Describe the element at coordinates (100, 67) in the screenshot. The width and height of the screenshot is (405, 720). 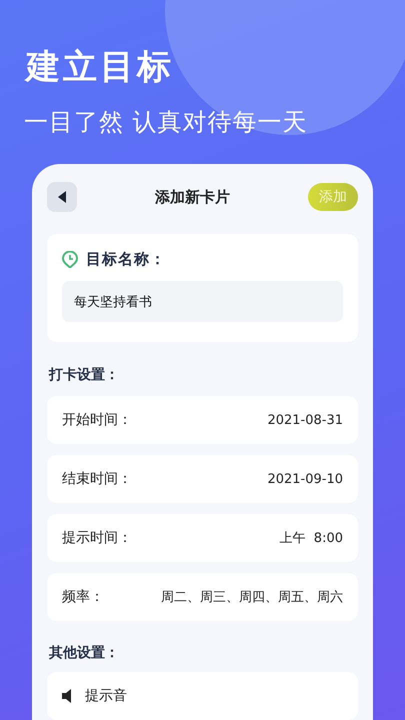
I see `headline: 建立目标` at that location.